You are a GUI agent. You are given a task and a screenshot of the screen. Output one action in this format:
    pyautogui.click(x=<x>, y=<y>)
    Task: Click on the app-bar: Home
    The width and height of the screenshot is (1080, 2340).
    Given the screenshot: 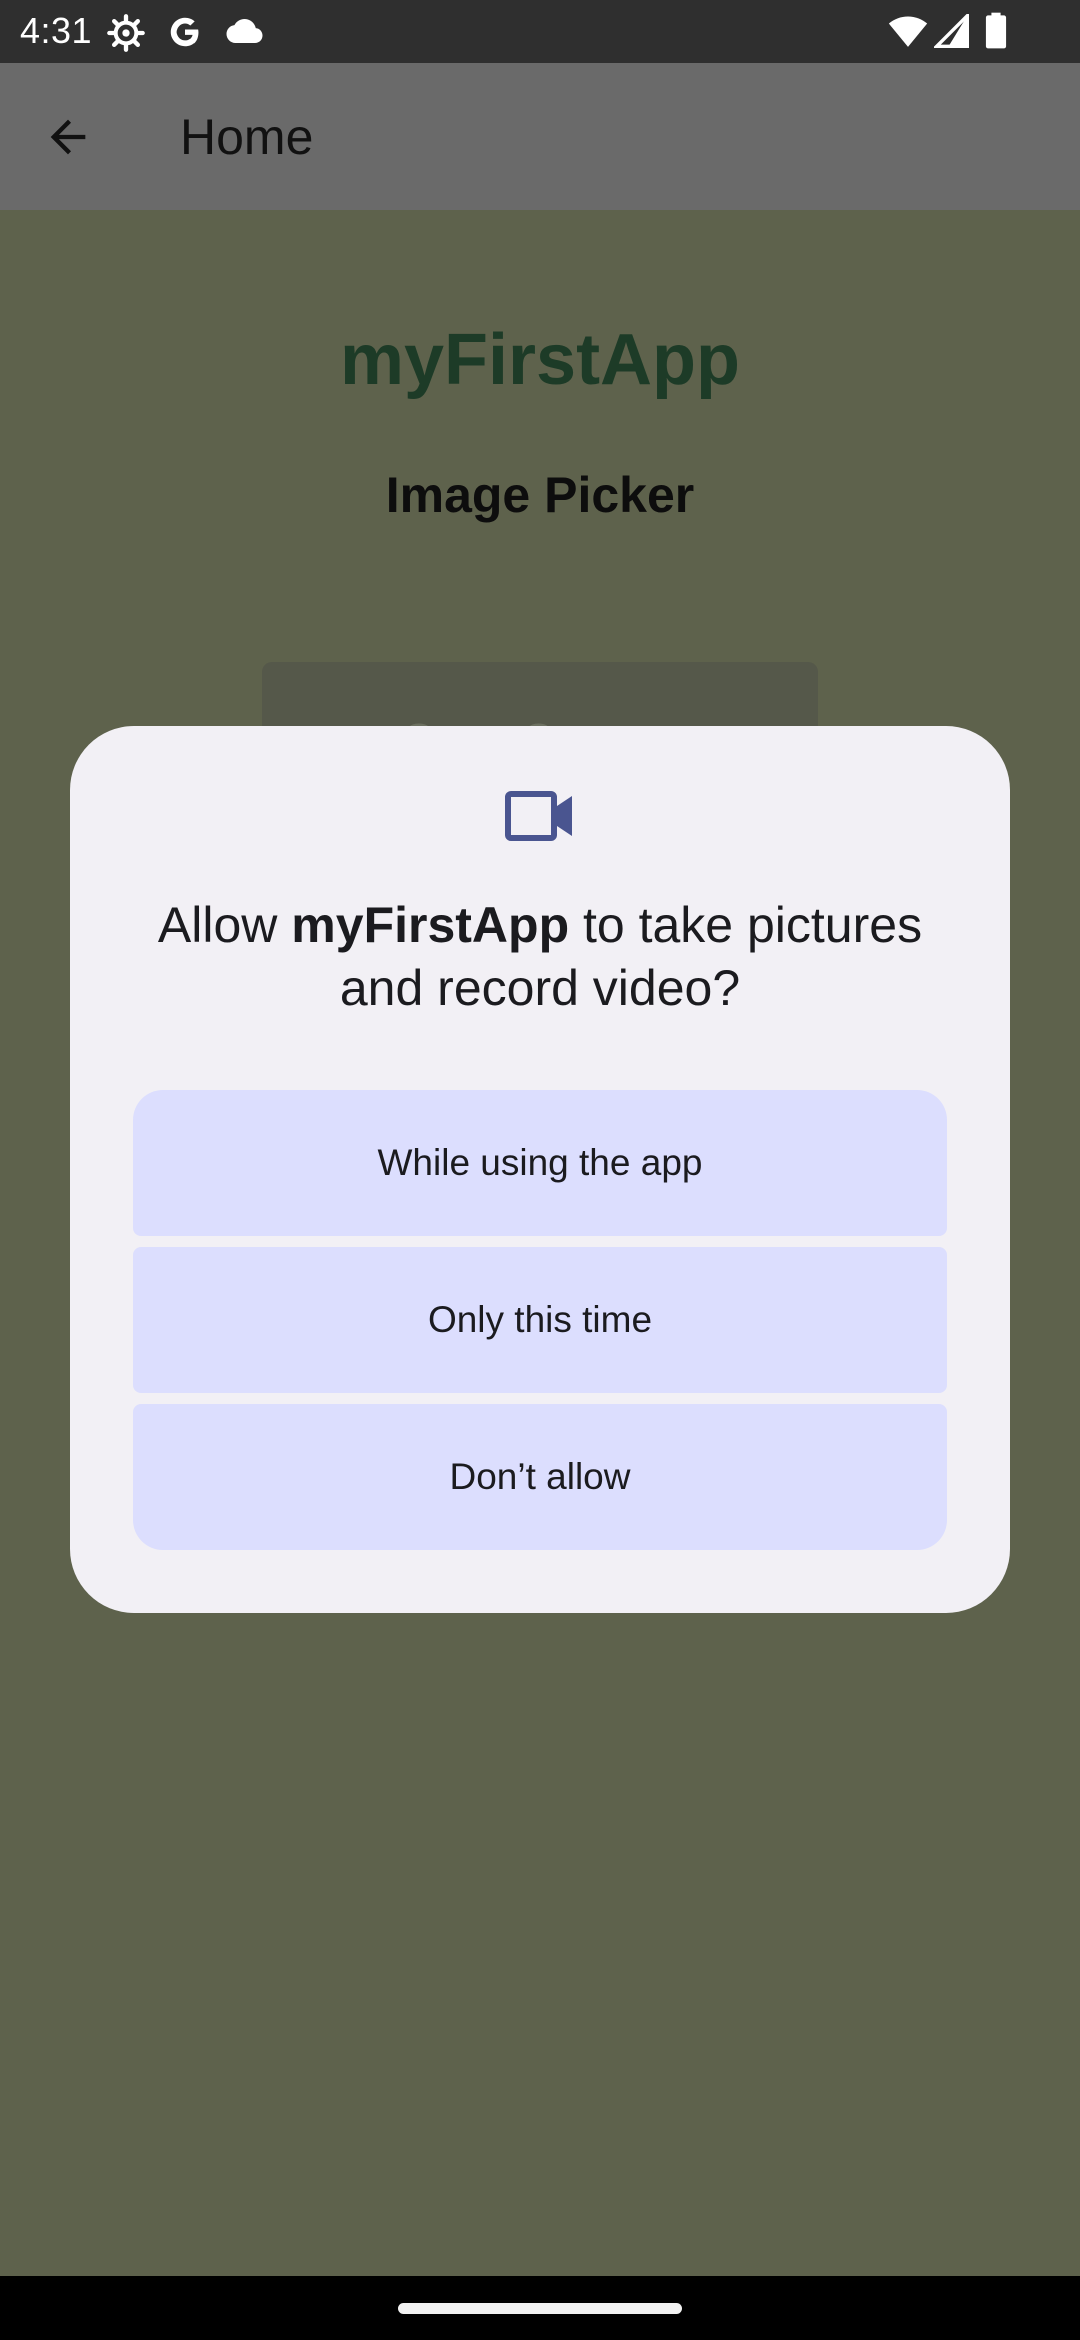 What is the action you would take?
    pyautogui.click(x=540, y=136)
    